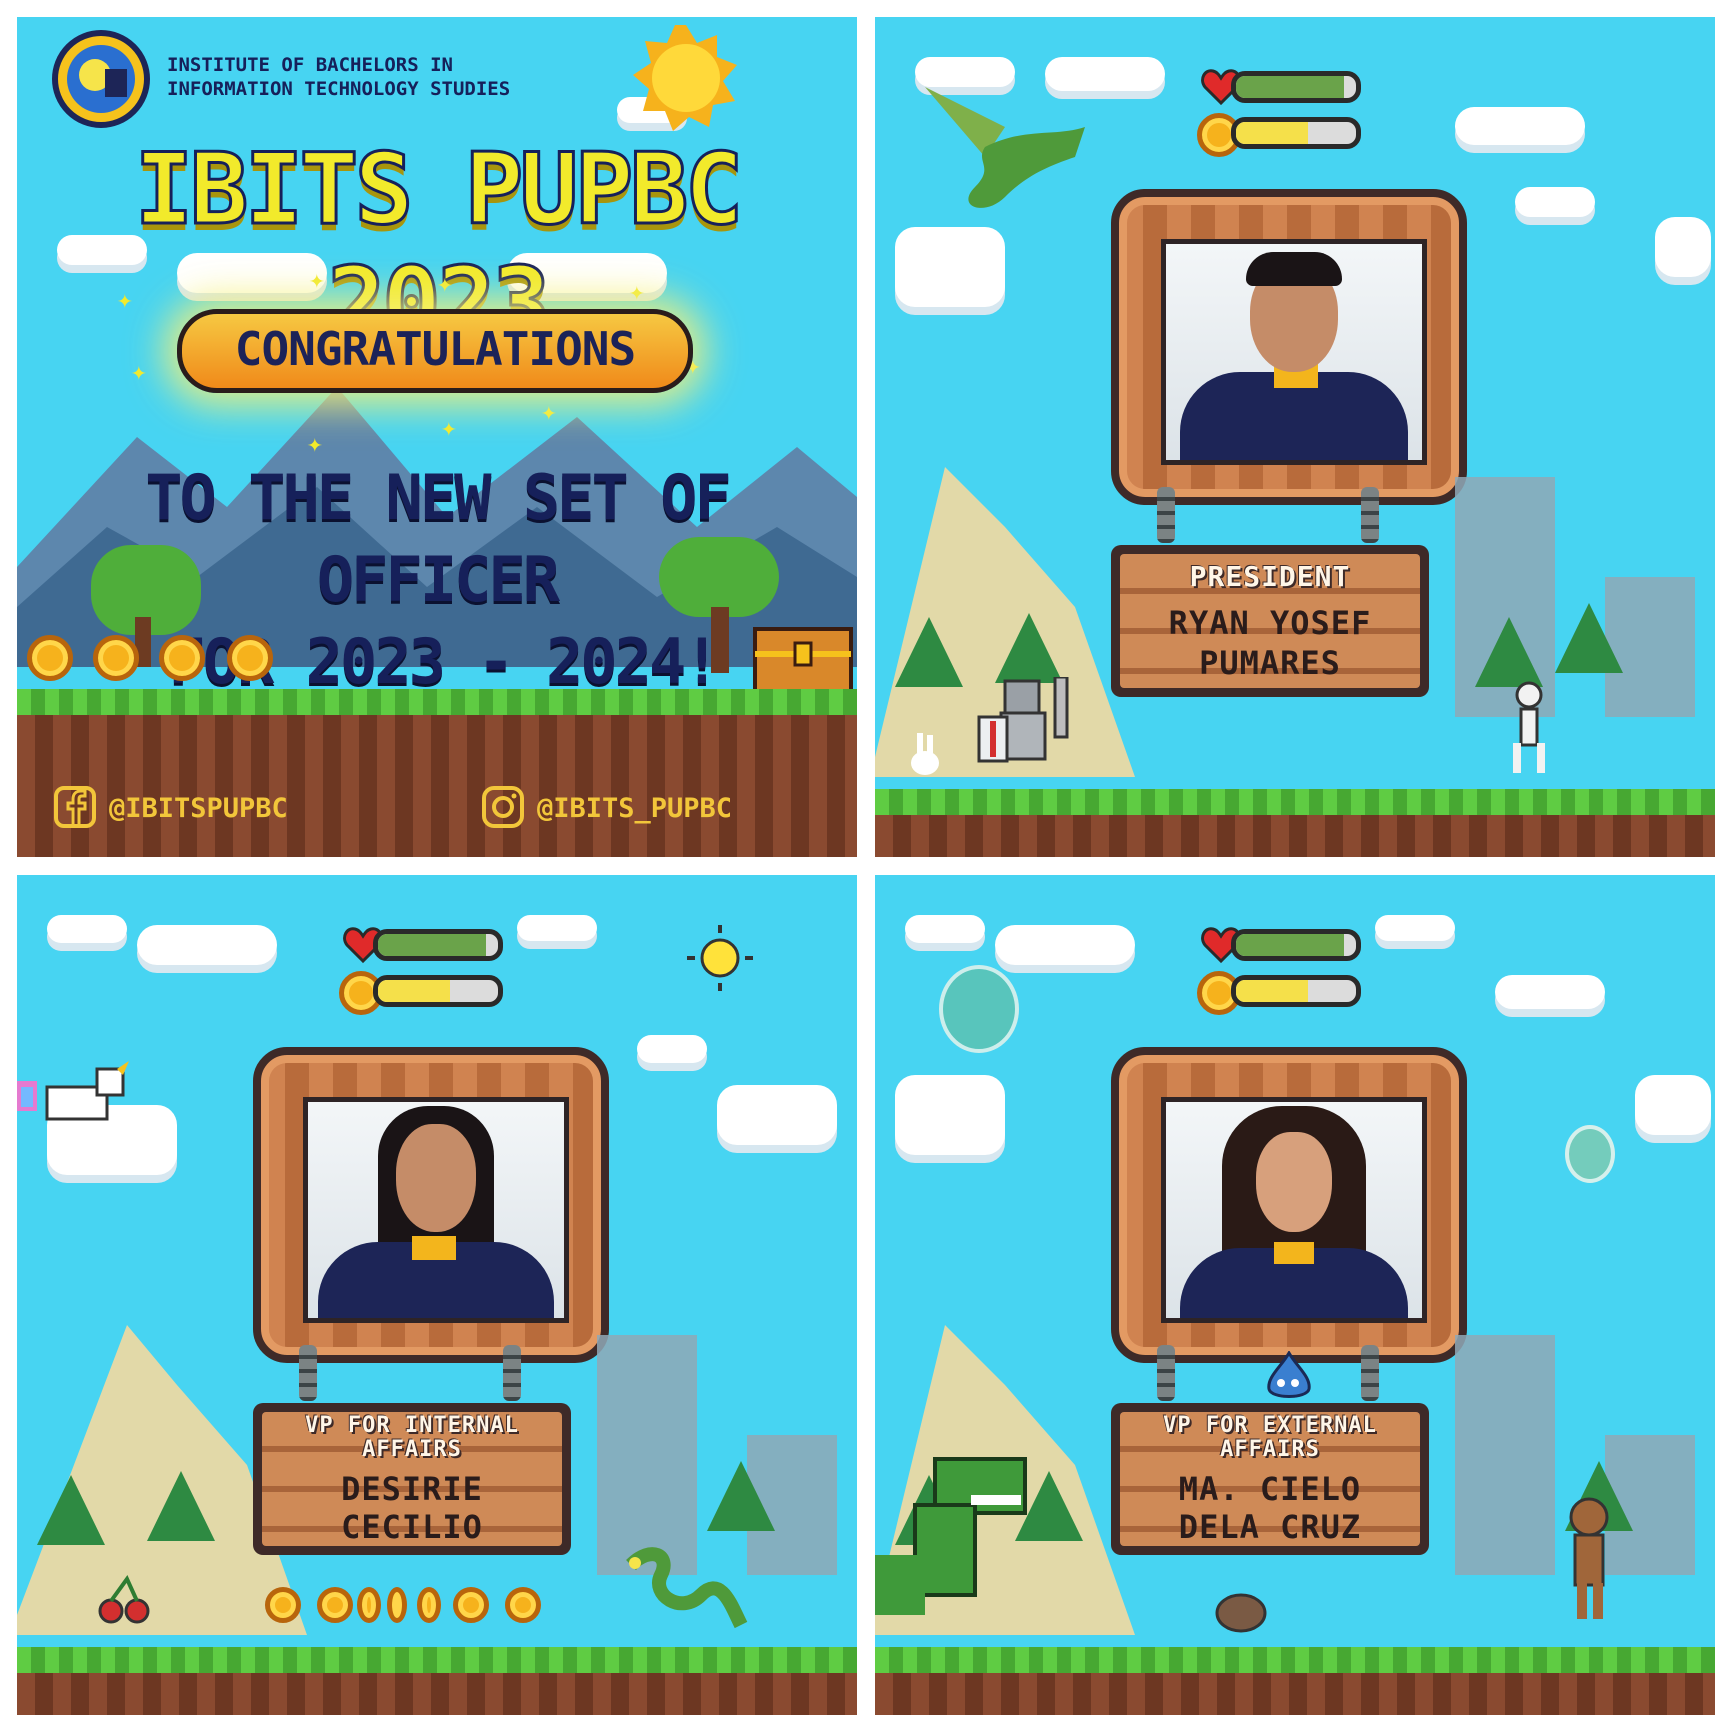  I want to click on facebook-handle: @IBITSPUPBC, so click(198, 808).